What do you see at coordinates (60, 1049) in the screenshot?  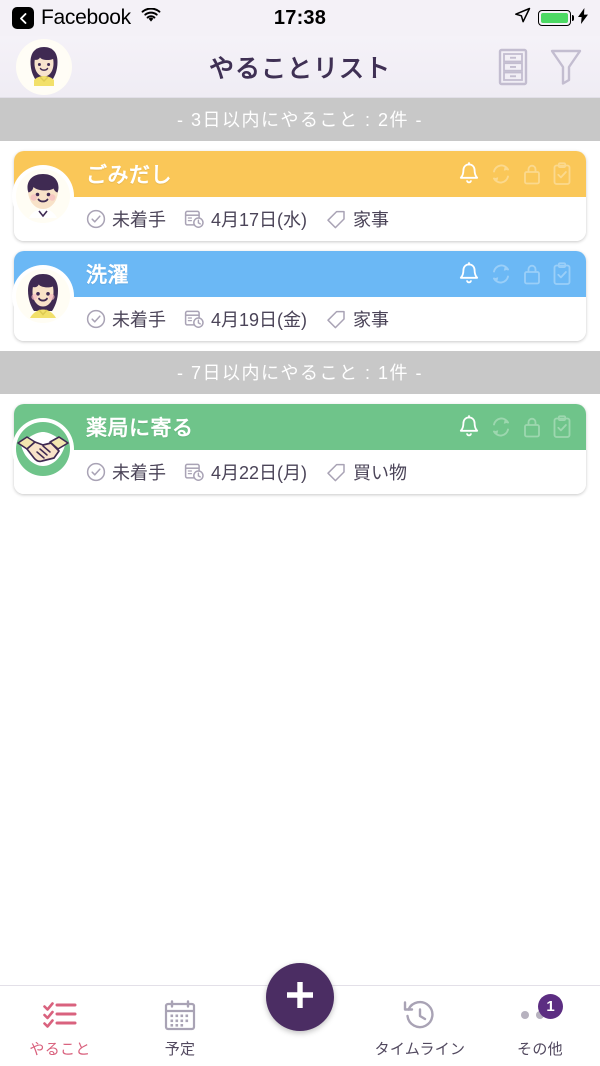 I see `tab-todo-label: やること` at bounding box center [60, 1049].